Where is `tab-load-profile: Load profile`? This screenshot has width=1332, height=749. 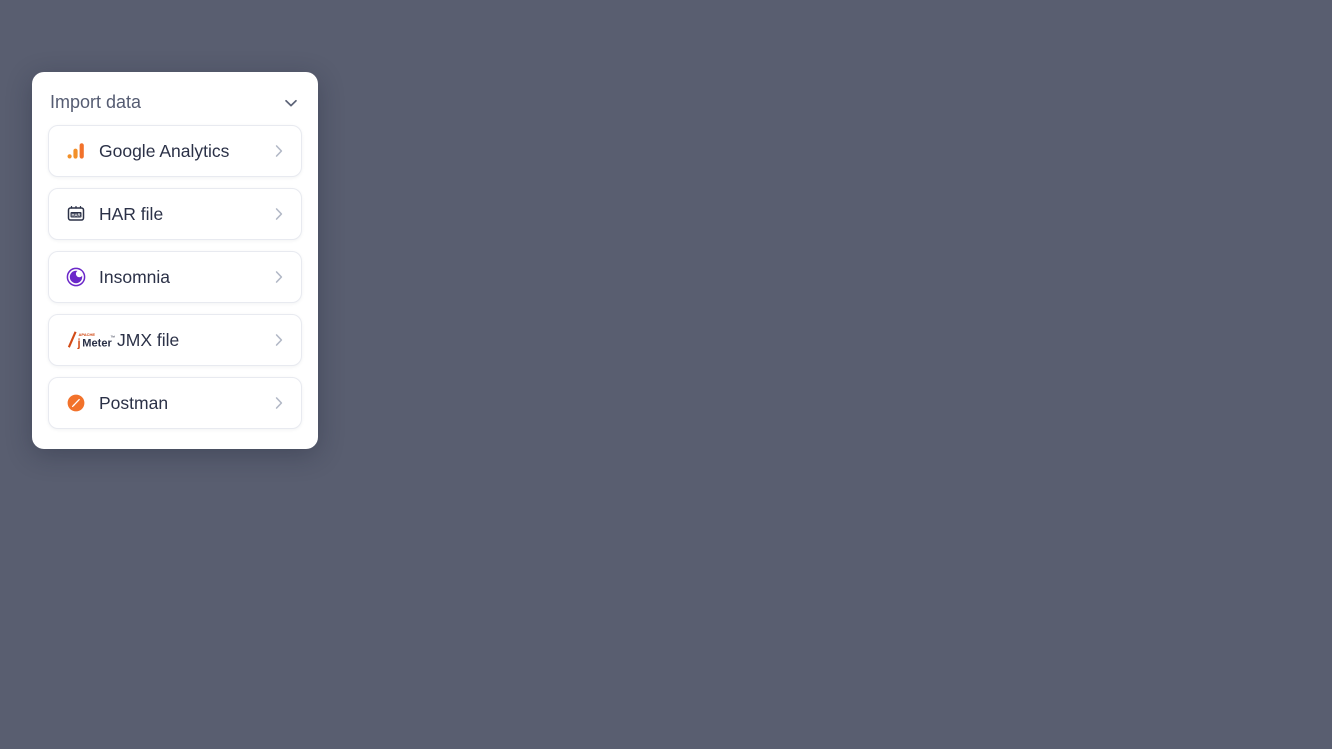 tab-load-profile: Load profile is located at coordinates (1064, 166).